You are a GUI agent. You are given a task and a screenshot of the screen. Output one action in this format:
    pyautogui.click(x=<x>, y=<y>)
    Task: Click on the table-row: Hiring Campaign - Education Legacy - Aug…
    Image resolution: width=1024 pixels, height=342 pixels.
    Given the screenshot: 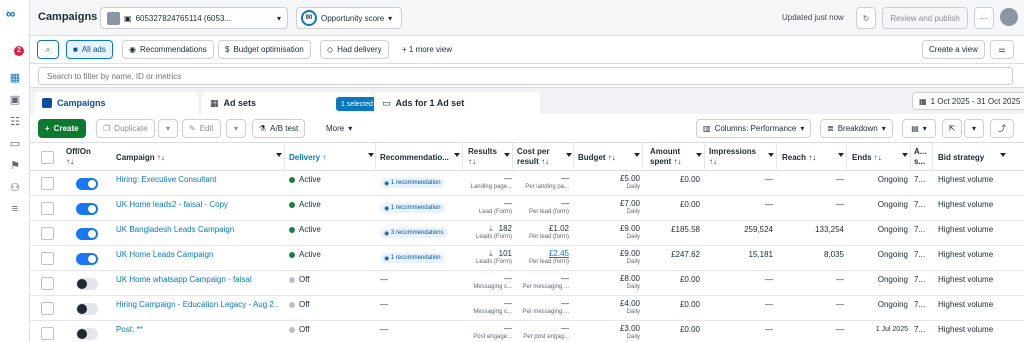 What is the action you would take?
    pyautogui.click(x=527, y=308)
    